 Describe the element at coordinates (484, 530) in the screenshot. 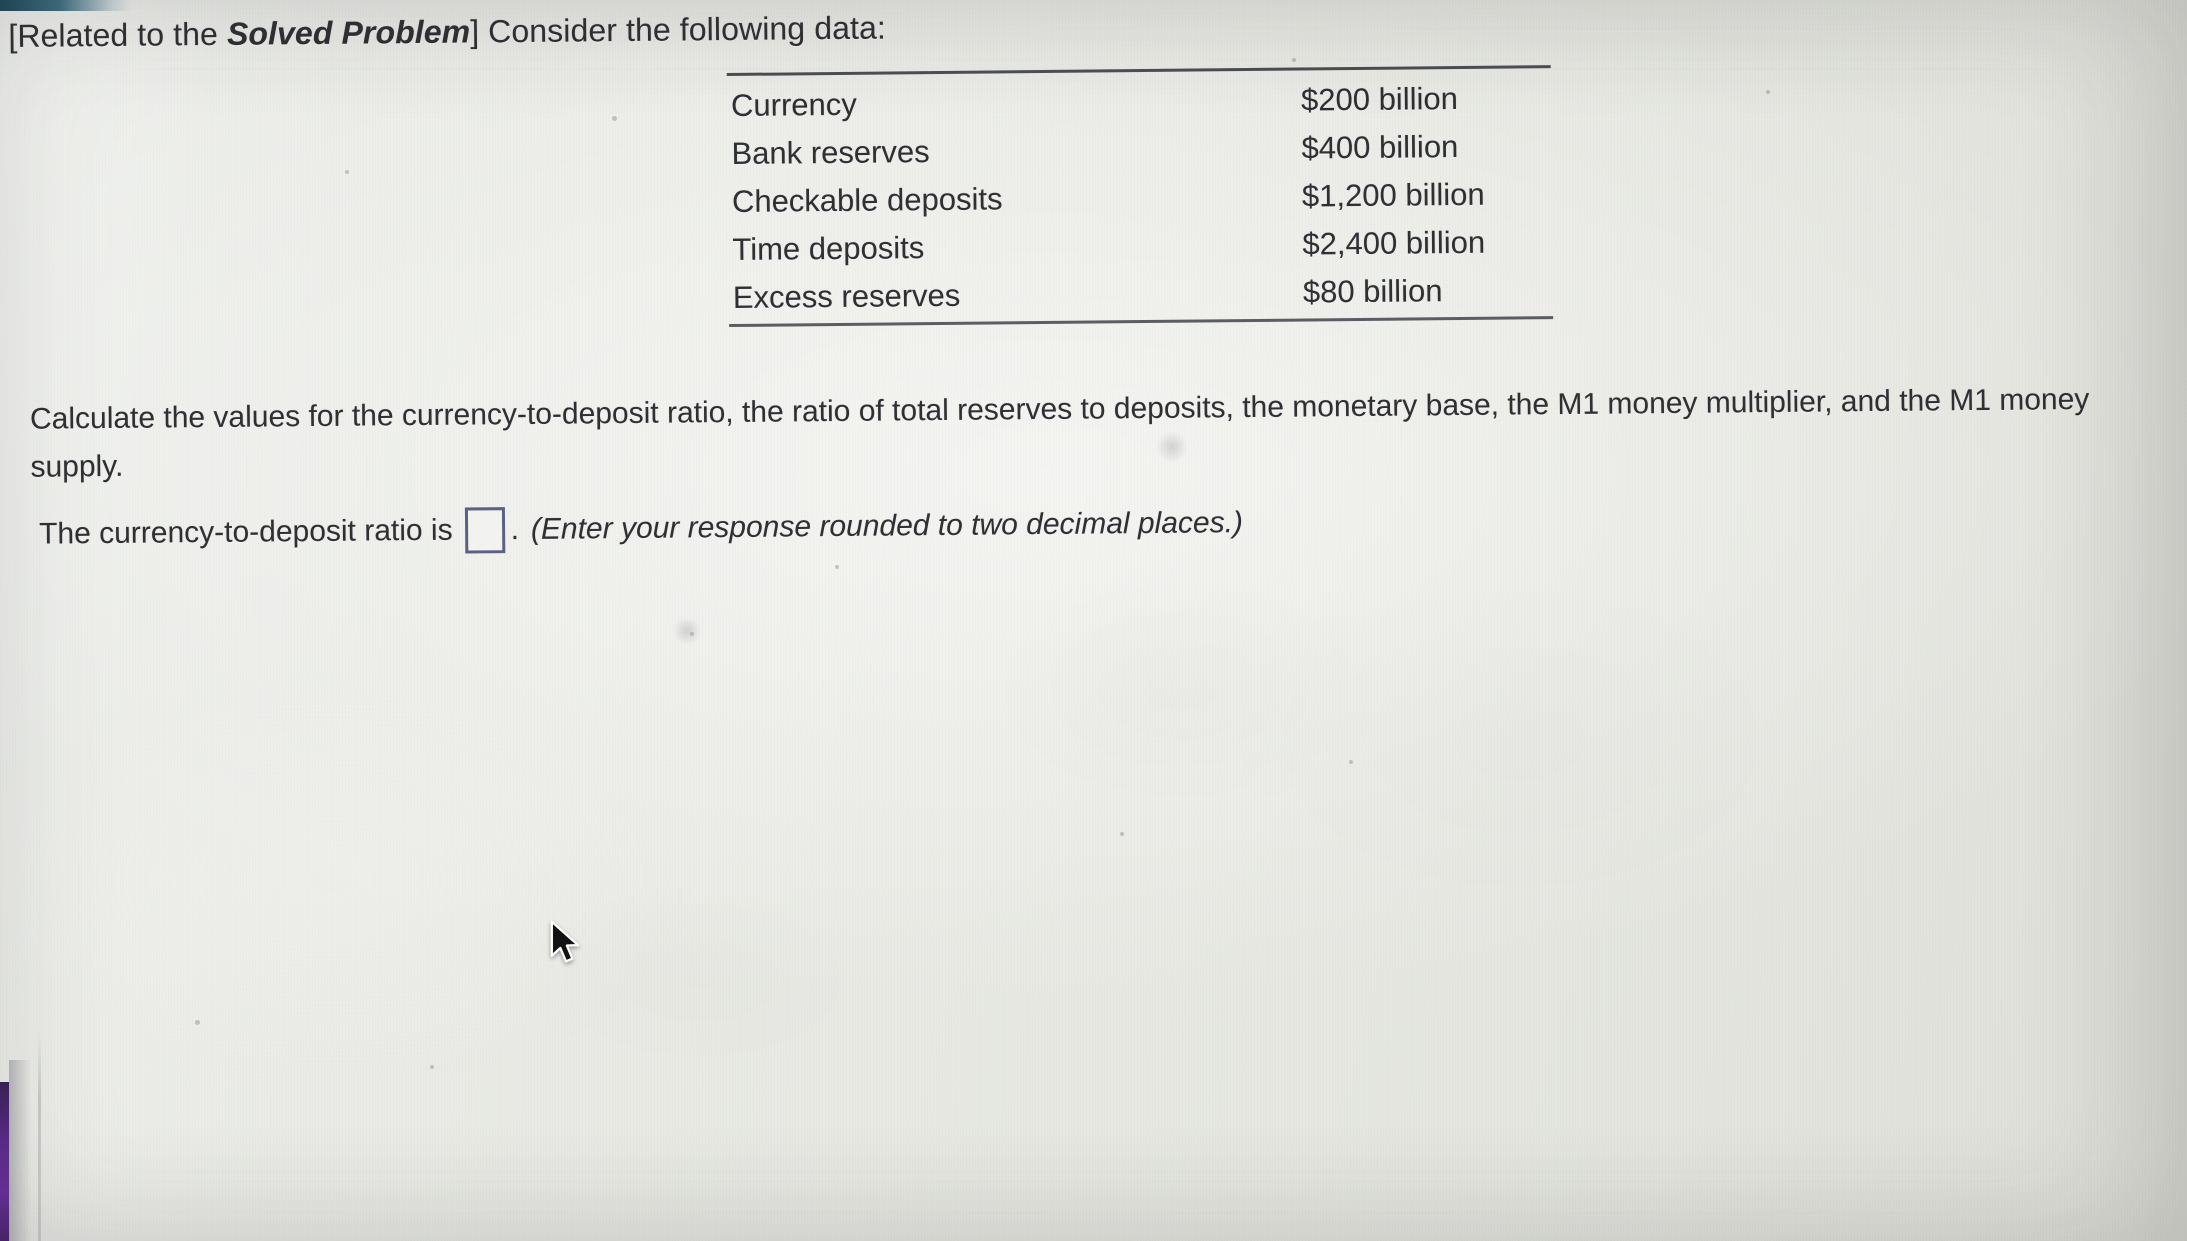

I see `currency-to-deposit-ratio-input` at that location.